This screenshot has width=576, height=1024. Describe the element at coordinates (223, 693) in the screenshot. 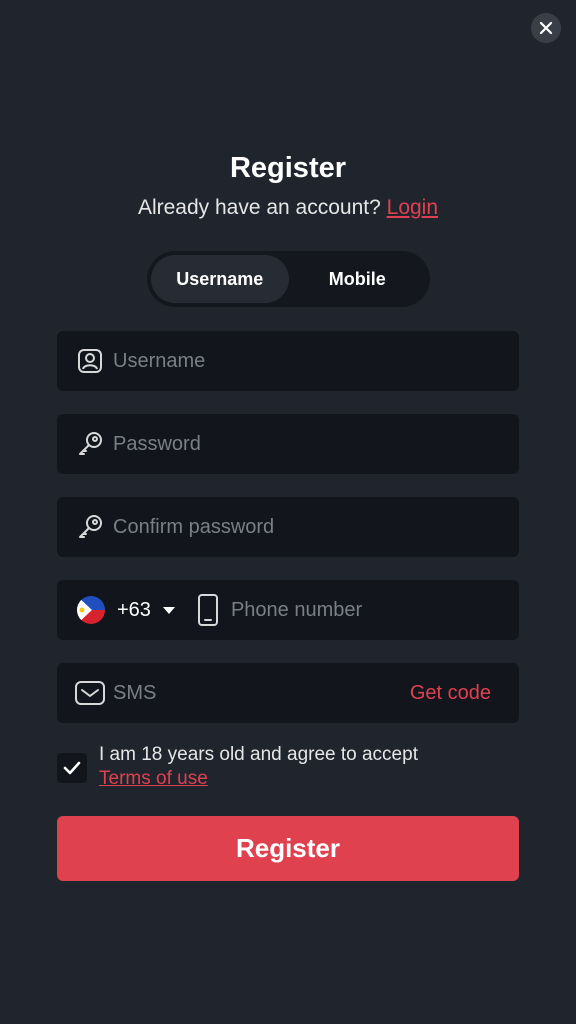

I see `sms-code-input` at that location.